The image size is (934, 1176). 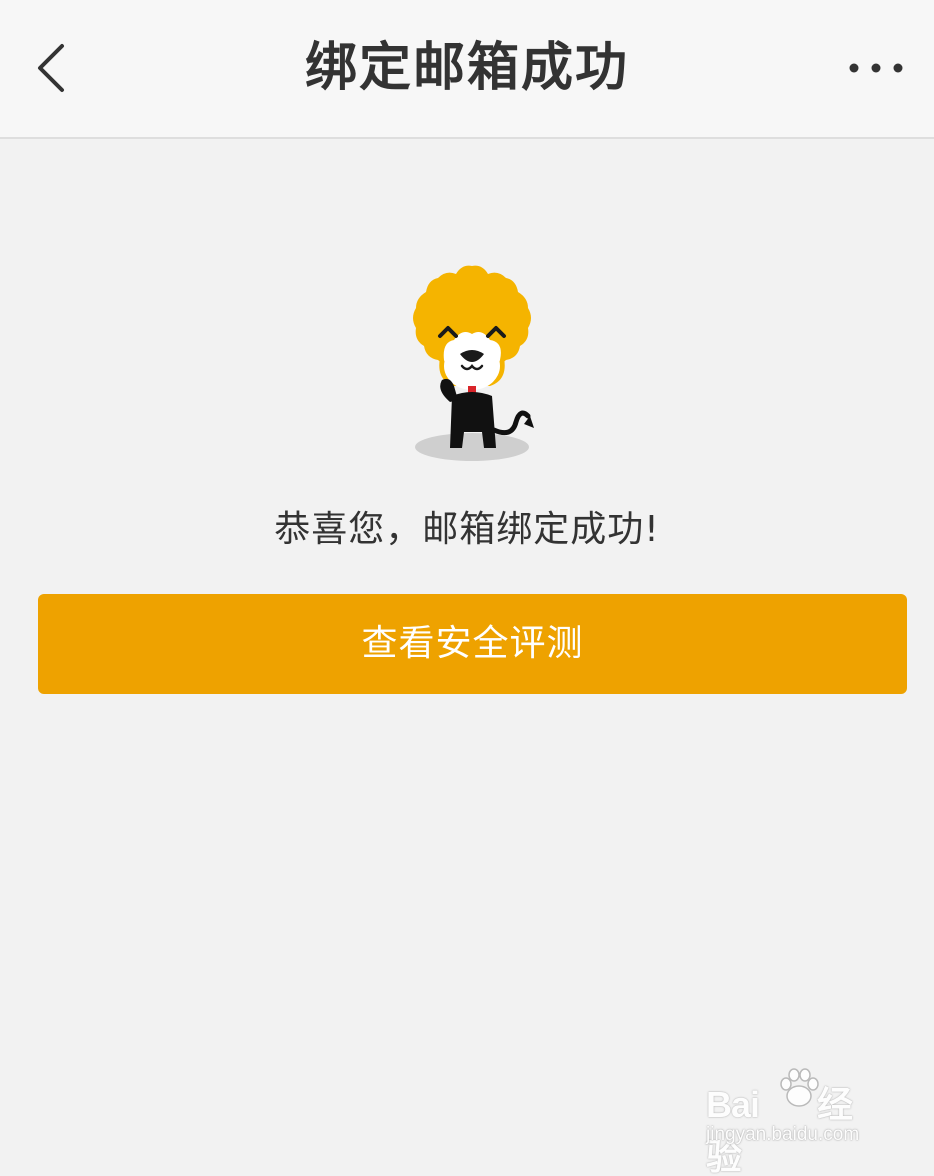 I want to click on more-horizontal-icon, so click(x=876, y=68).